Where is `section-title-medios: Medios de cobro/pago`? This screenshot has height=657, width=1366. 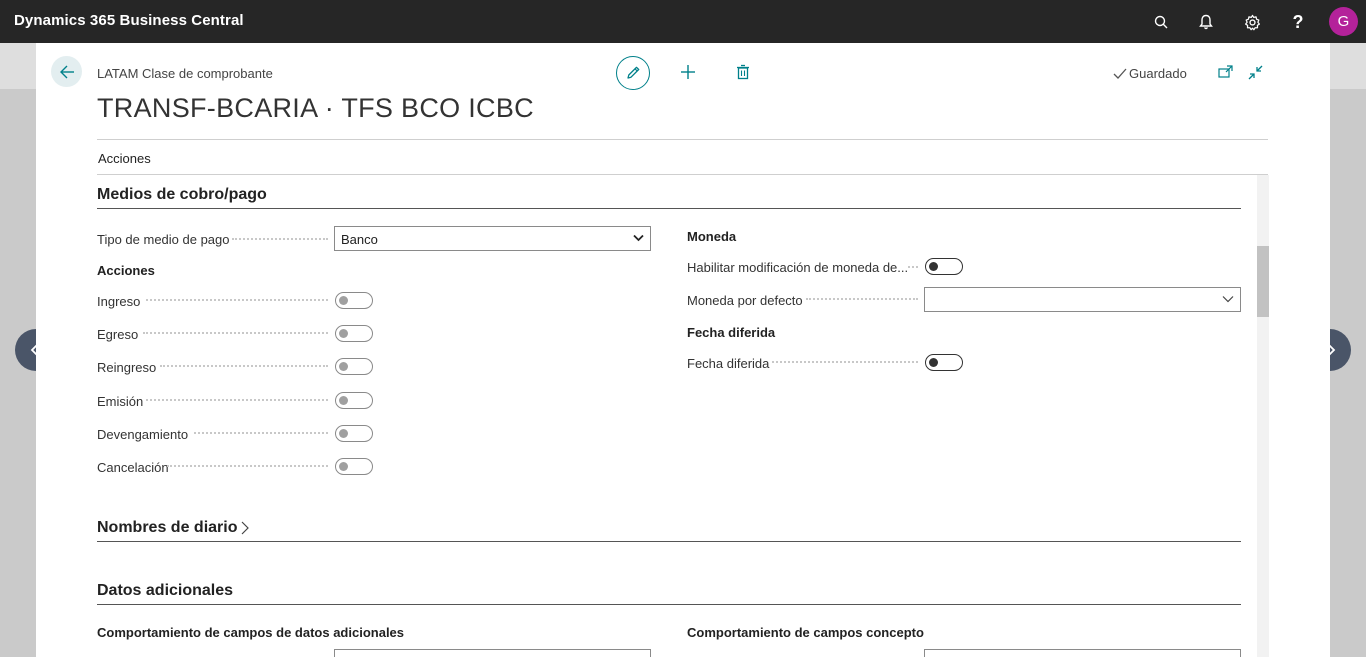
section-title-medios: Medios de cobro/pago is located at coordinates (182, 195).